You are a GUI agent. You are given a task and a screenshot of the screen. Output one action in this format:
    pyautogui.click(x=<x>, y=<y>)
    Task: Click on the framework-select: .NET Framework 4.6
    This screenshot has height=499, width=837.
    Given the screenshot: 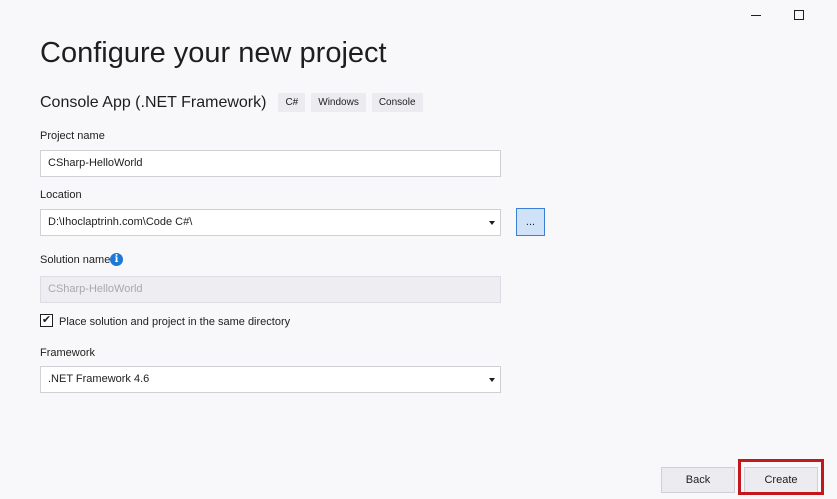 What is the action you would take?
    pyautogui.click(x=270, y=379)
    